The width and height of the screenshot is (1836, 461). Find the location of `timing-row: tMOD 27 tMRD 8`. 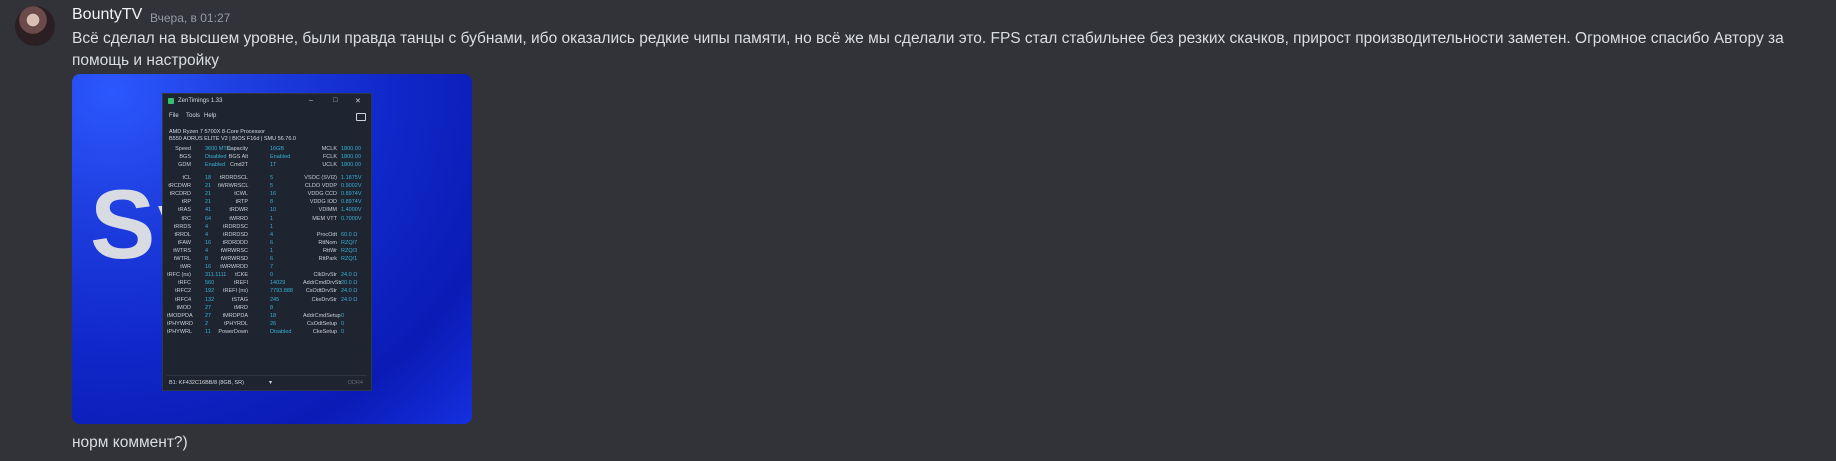

timing-row: tMOD 27 tMRD 8 is located at coordinates (267, 309).